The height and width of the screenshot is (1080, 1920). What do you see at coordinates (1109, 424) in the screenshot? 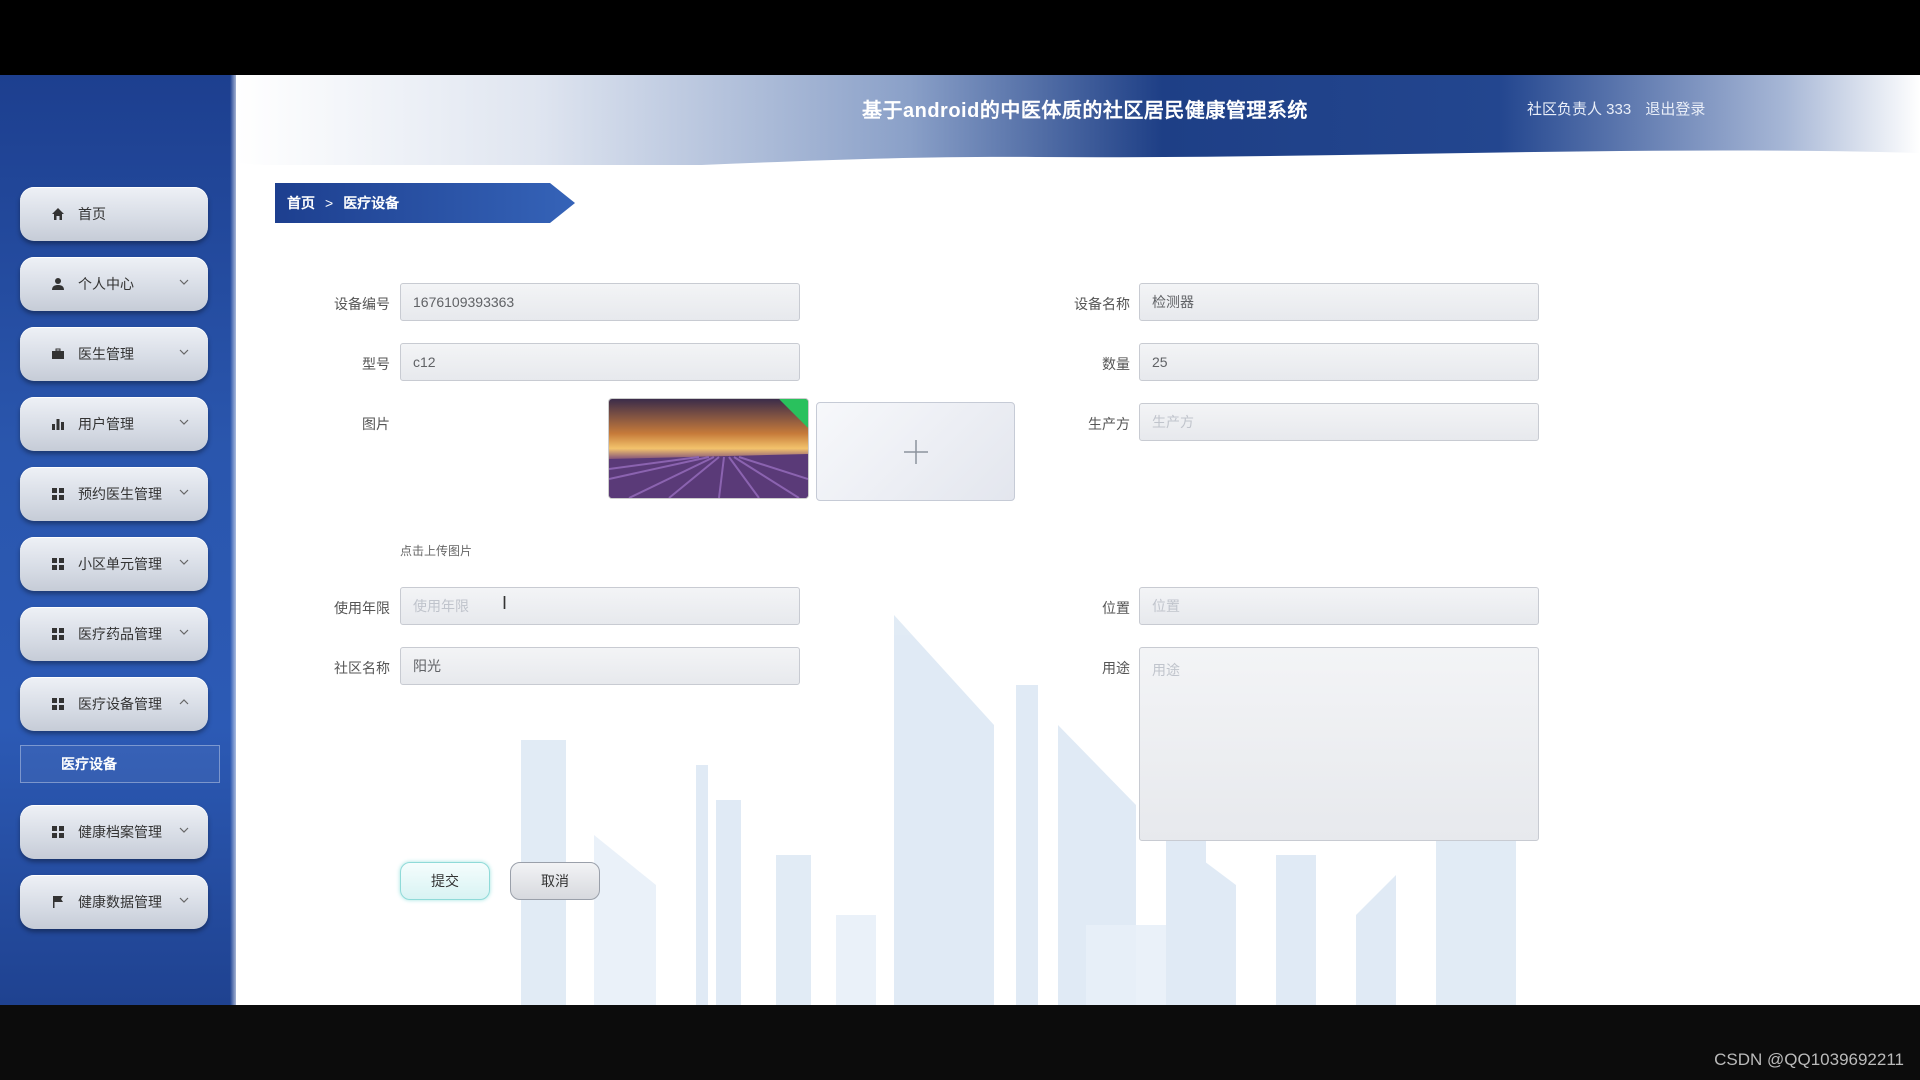
I see `manufacturer-label: 生产方` at bounding box center [1109, 424].